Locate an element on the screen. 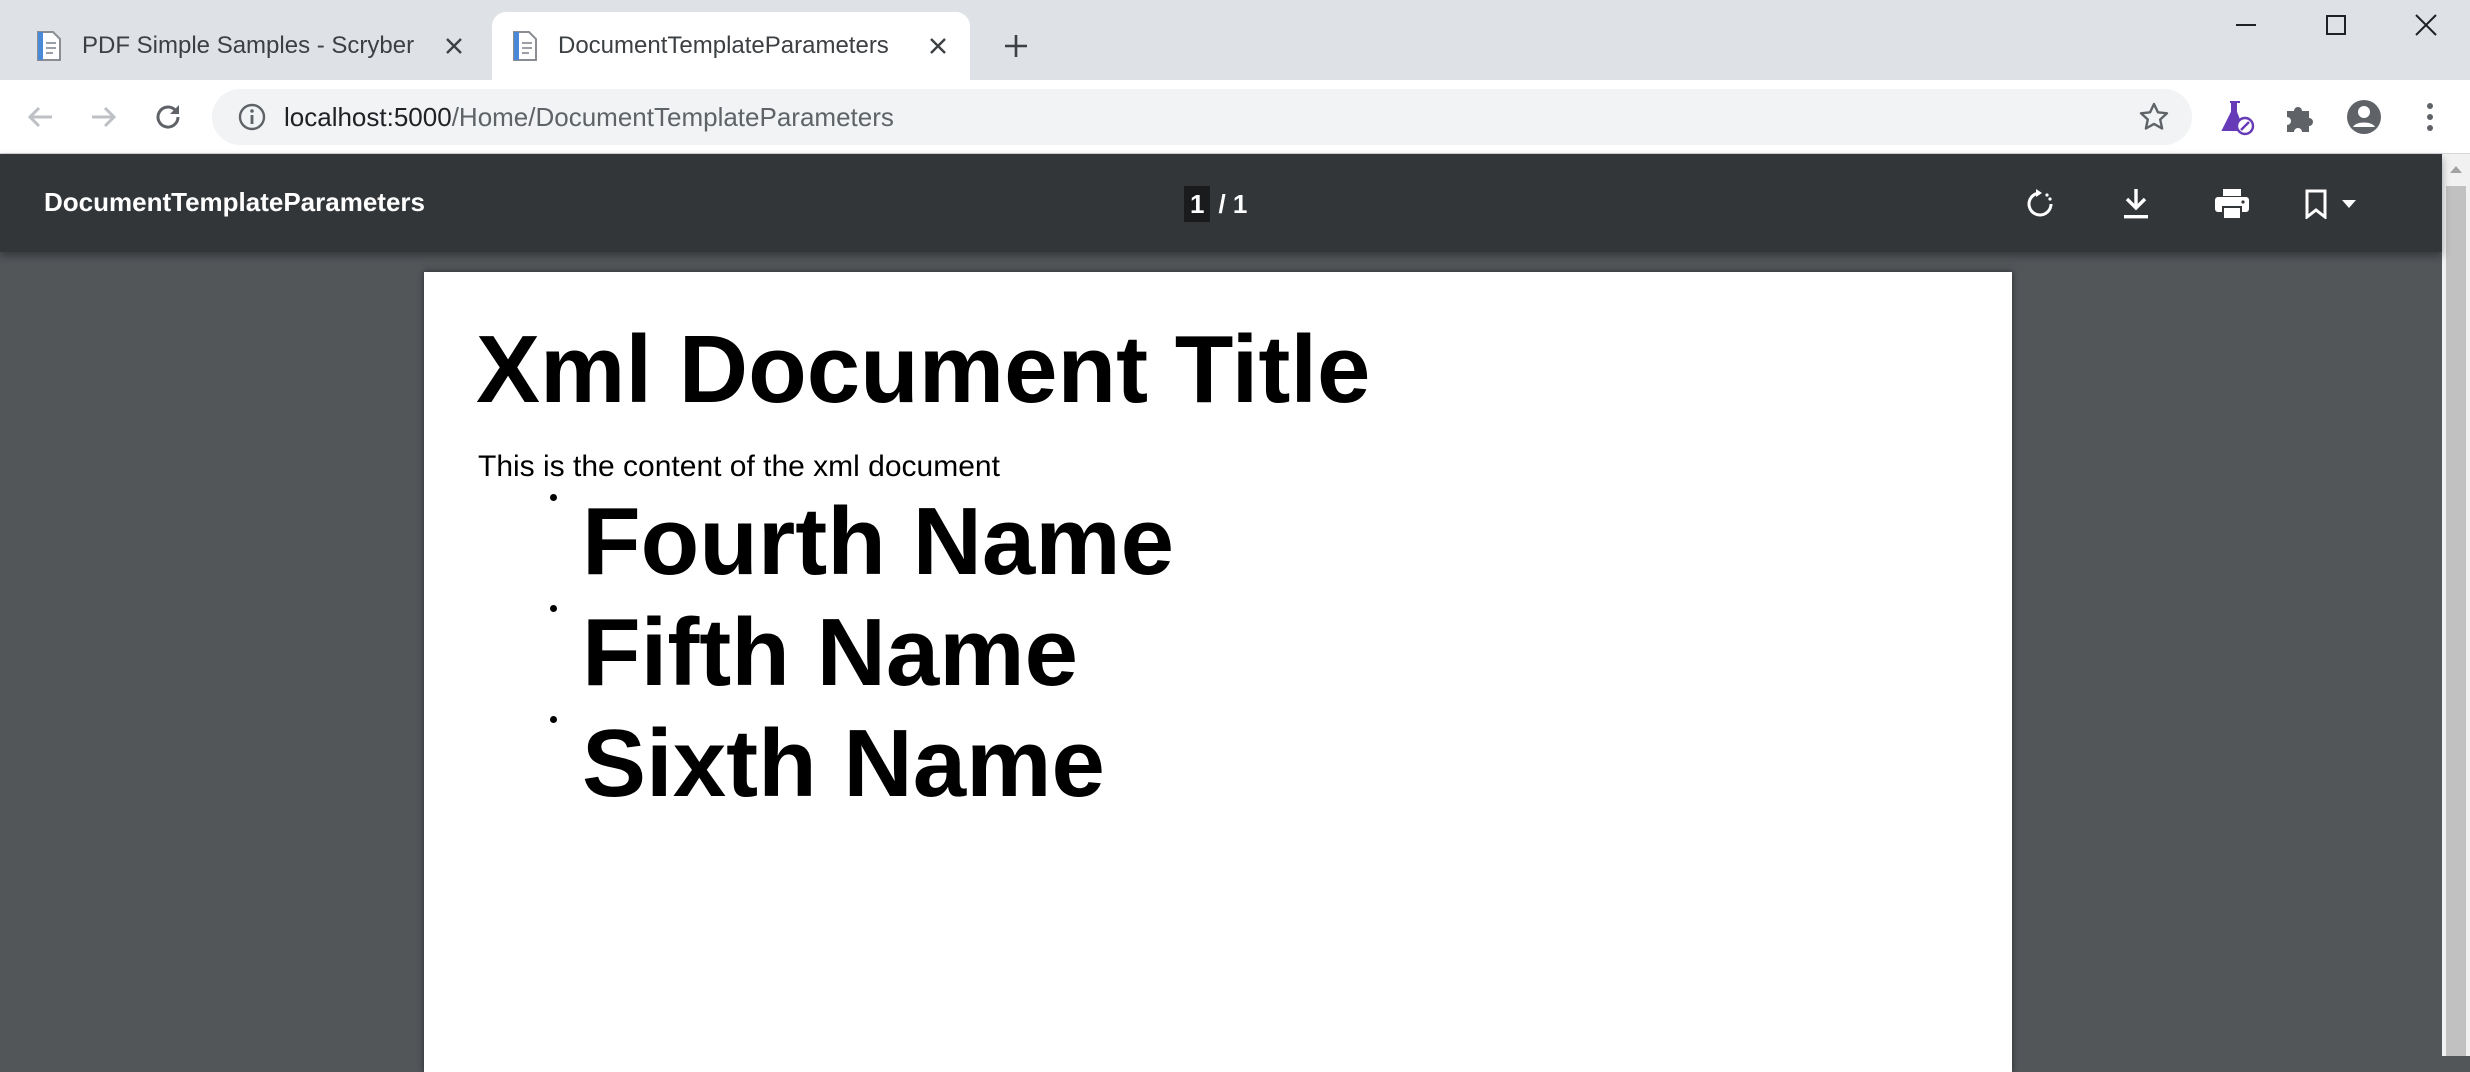 Image resolution: width=2470 pixels, height=1072 pixels. flask-icon is located at coordinates (2238, 118).